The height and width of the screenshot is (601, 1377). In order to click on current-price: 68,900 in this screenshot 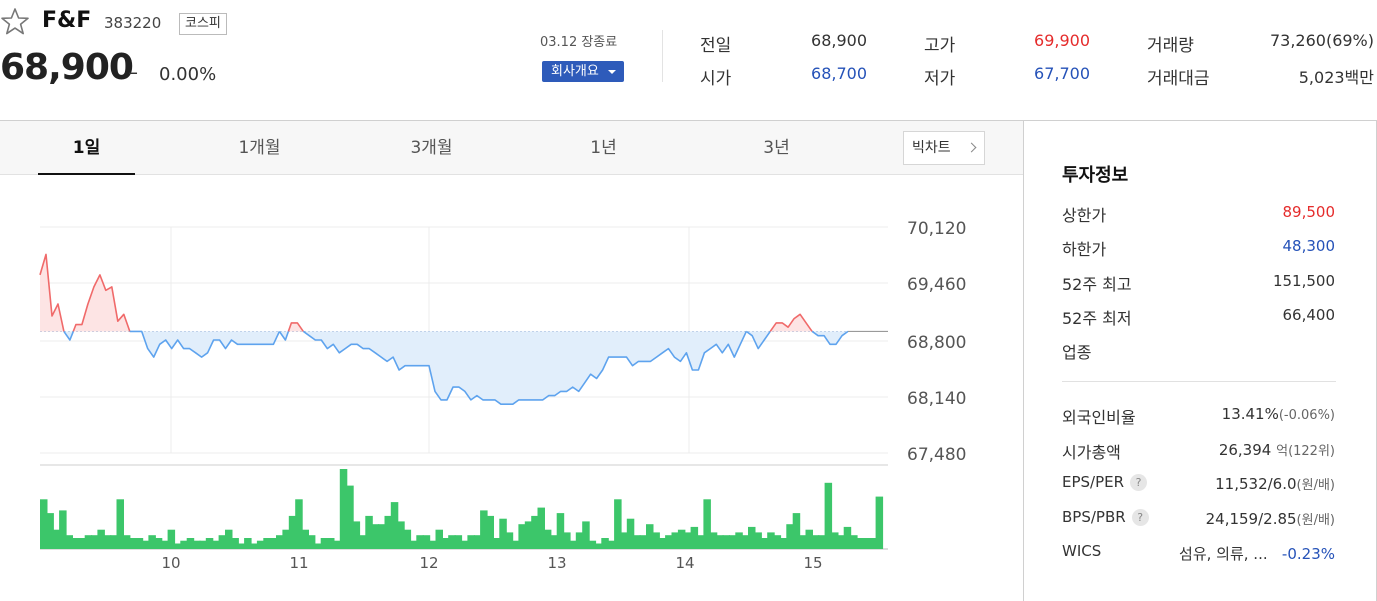, I will do `click(67, 67)`.